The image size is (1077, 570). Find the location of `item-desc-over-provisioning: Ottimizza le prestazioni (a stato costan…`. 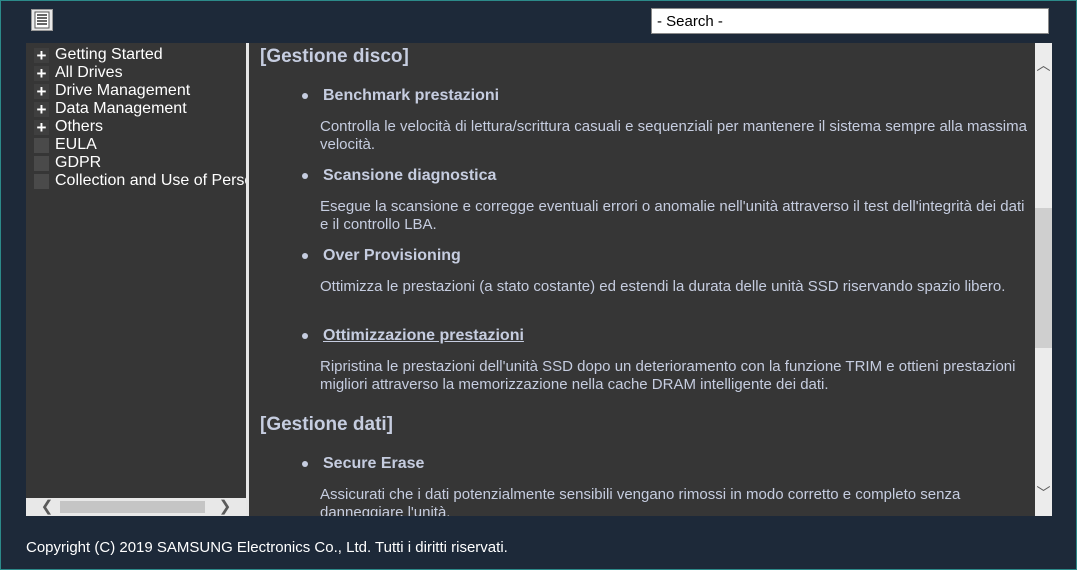

item-desc-over-provisioning: Ottimizza le prestazioni (a stato costan… is located at coordinates (663, 286).